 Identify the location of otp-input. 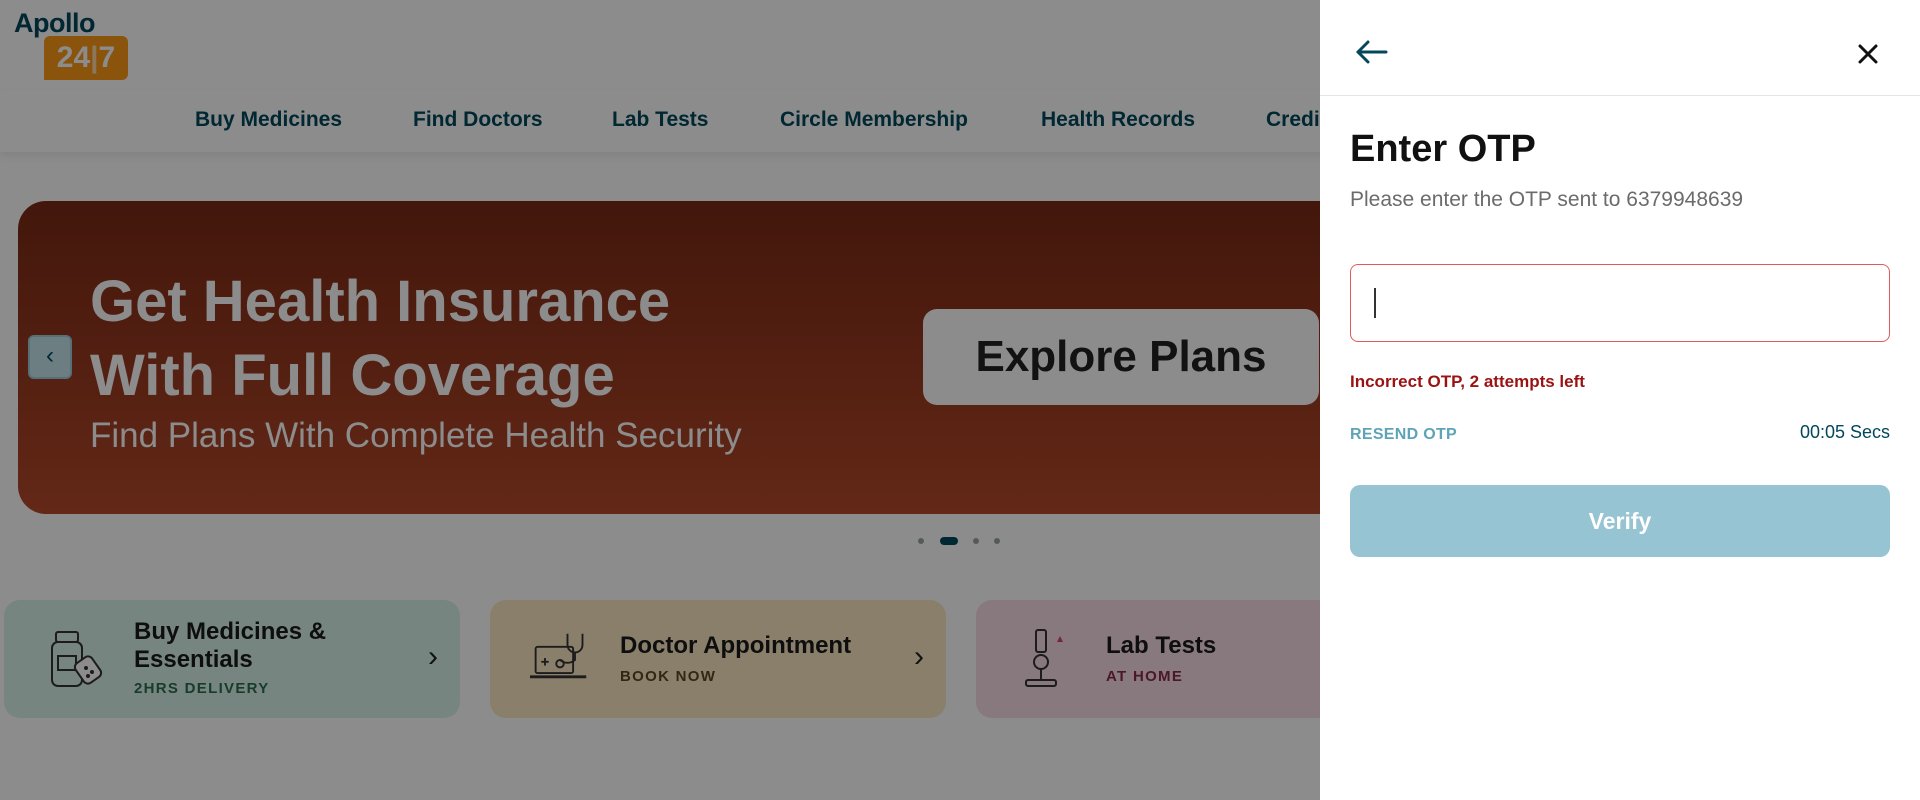
(1620, 303).